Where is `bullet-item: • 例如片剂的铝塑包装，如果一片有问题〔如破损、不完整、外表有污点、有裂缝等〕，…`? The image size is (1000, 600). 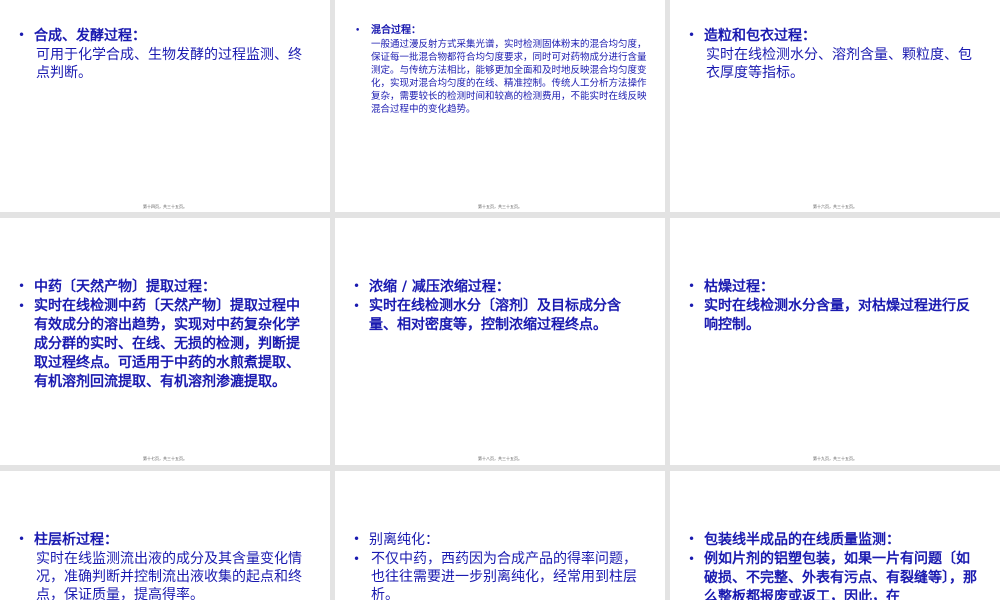 bullet-item: • 例如片剂的铝塑包装，如果一片有问题〔如破损、不完整、外表有污点、有裂缝等〕，… is located at coordinates (834, 575).